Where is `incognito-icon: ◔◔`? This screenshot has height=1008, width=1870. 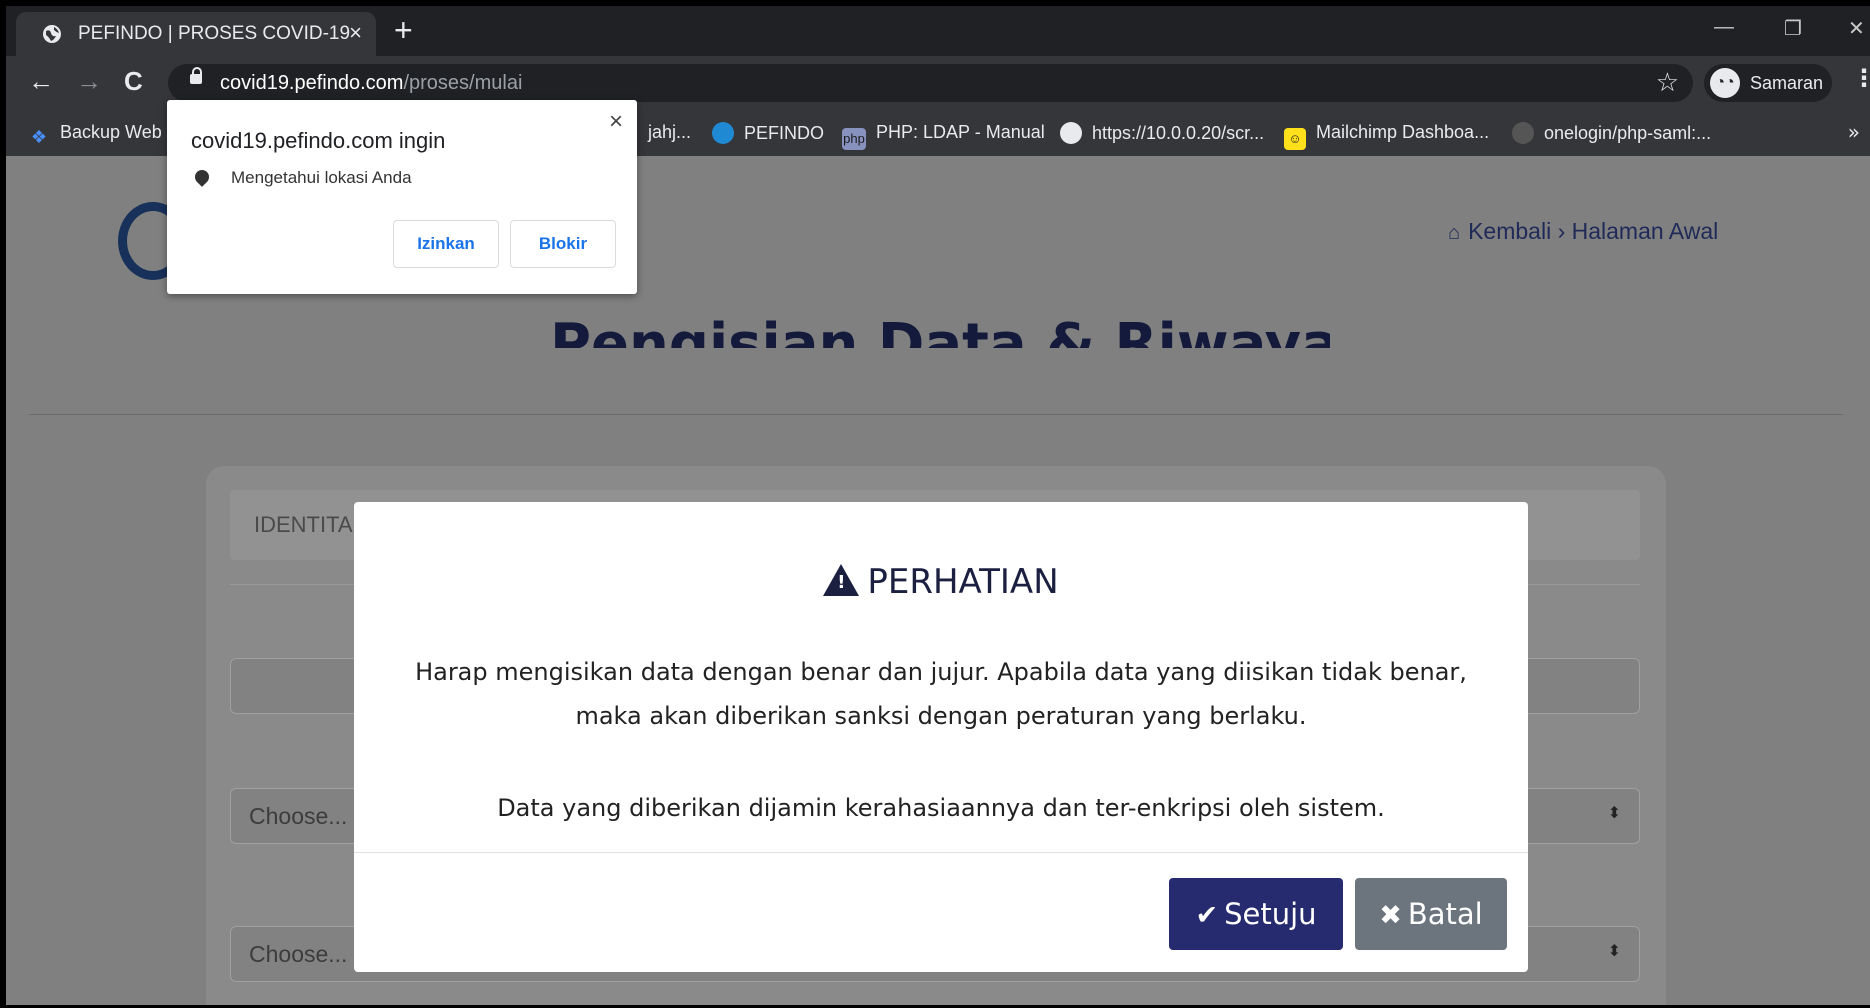
incognito-icon: ◔◔ is located at coordinates (1725, 83).